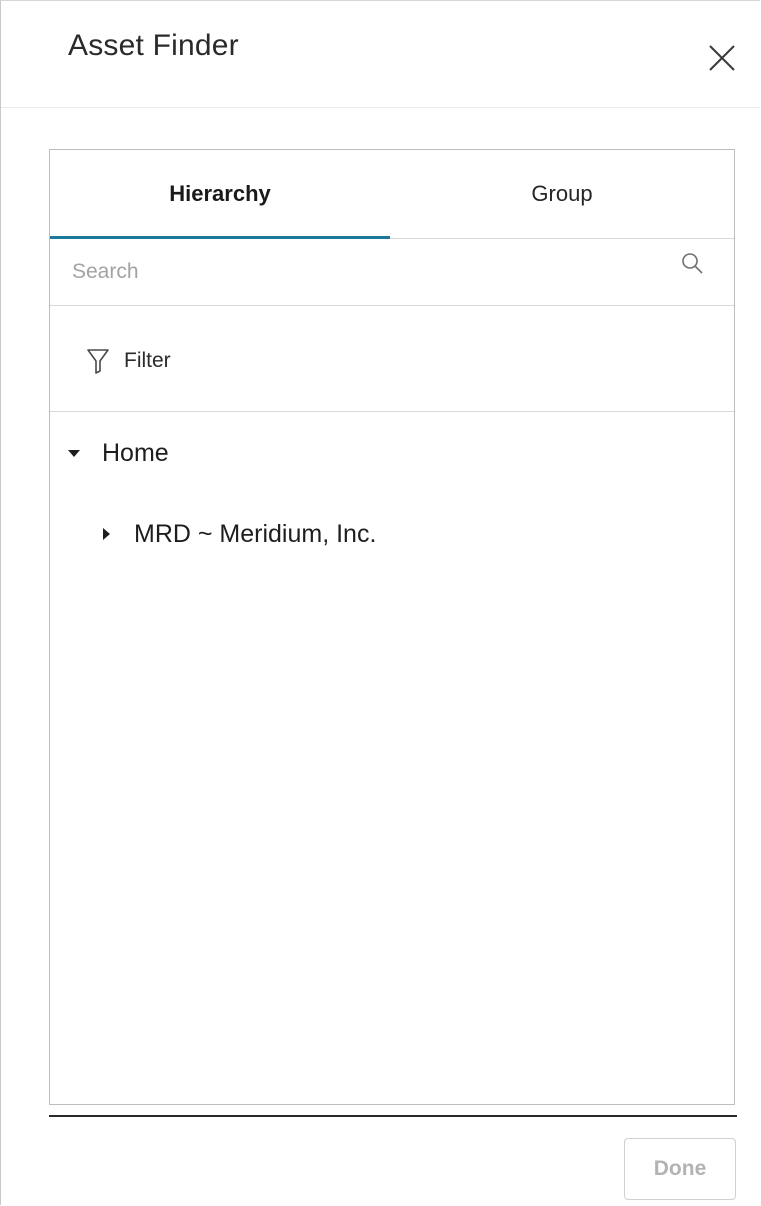 The width and height of the screenshot is (761, 1206). What do you see at coordinates (693, 264) in the screenshot?
I see `search-icon` at bounding box center [693, 264].